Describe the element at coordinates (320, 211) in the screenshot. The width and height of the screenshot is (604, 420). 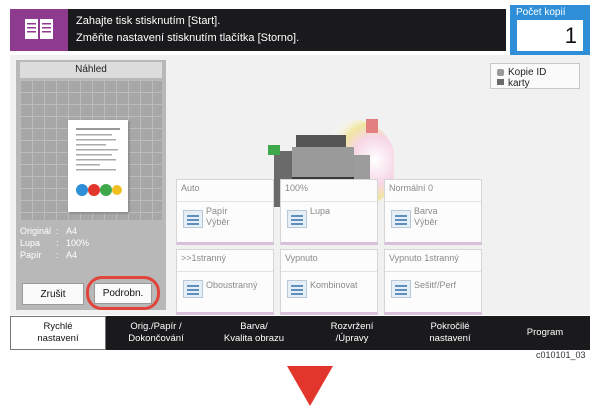
I see `tile-label-line1: Lupa` at that location.